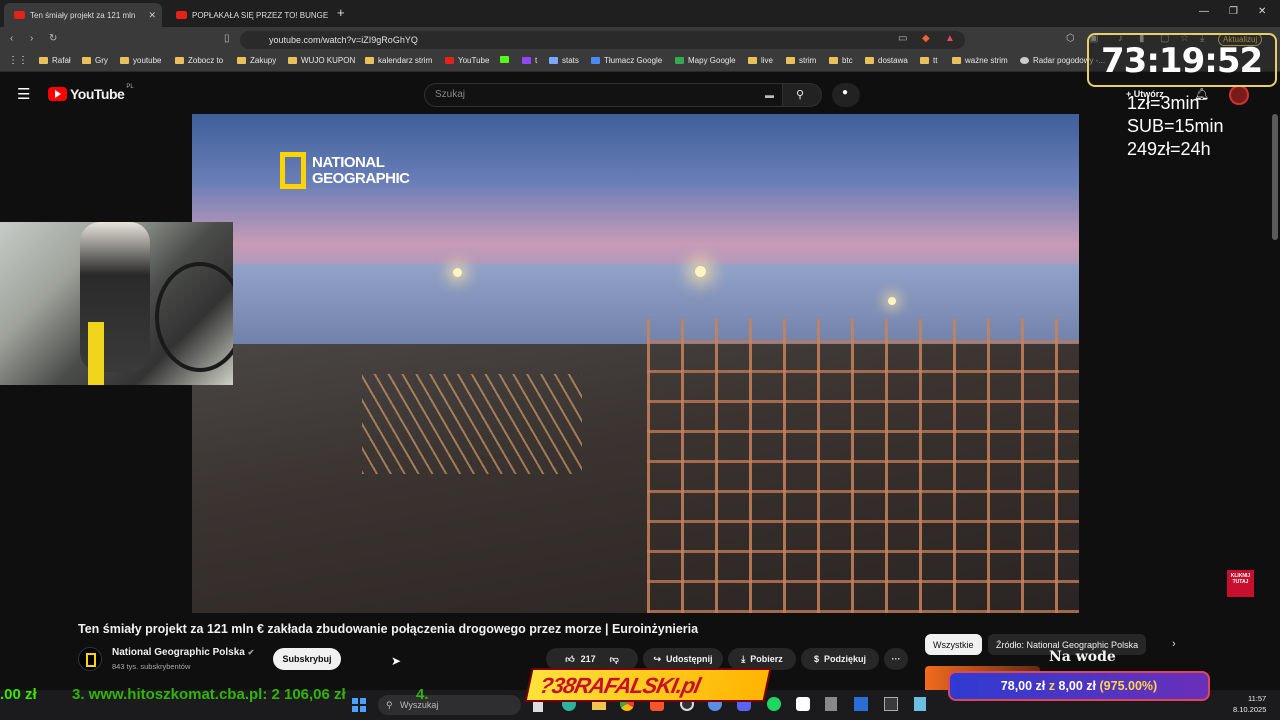 The width and height of the screenshot is (1280, 720). What do you see at coordinates (1275, 177) in the screenshot?
I see `page-scrollbar` at bounding box center [1275, 177].